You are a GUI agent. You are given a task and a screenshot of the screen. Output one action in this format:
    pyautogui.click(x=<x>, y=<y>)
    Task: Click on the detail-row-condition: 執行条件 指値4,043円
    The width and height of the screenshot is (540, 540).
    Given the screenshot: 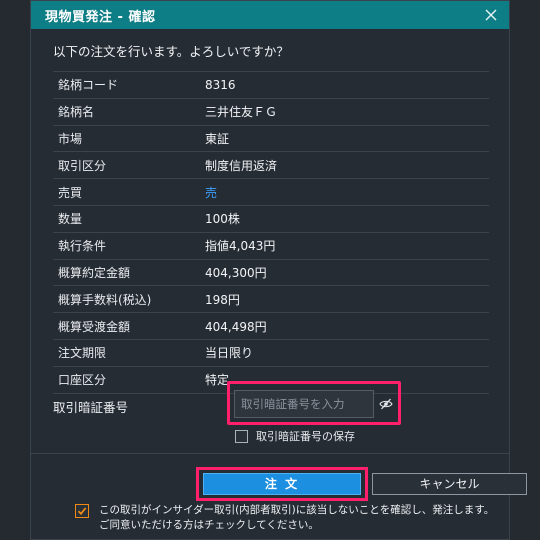 What is the action you would take?
    pyautogui.click(x=271, y=246)
    